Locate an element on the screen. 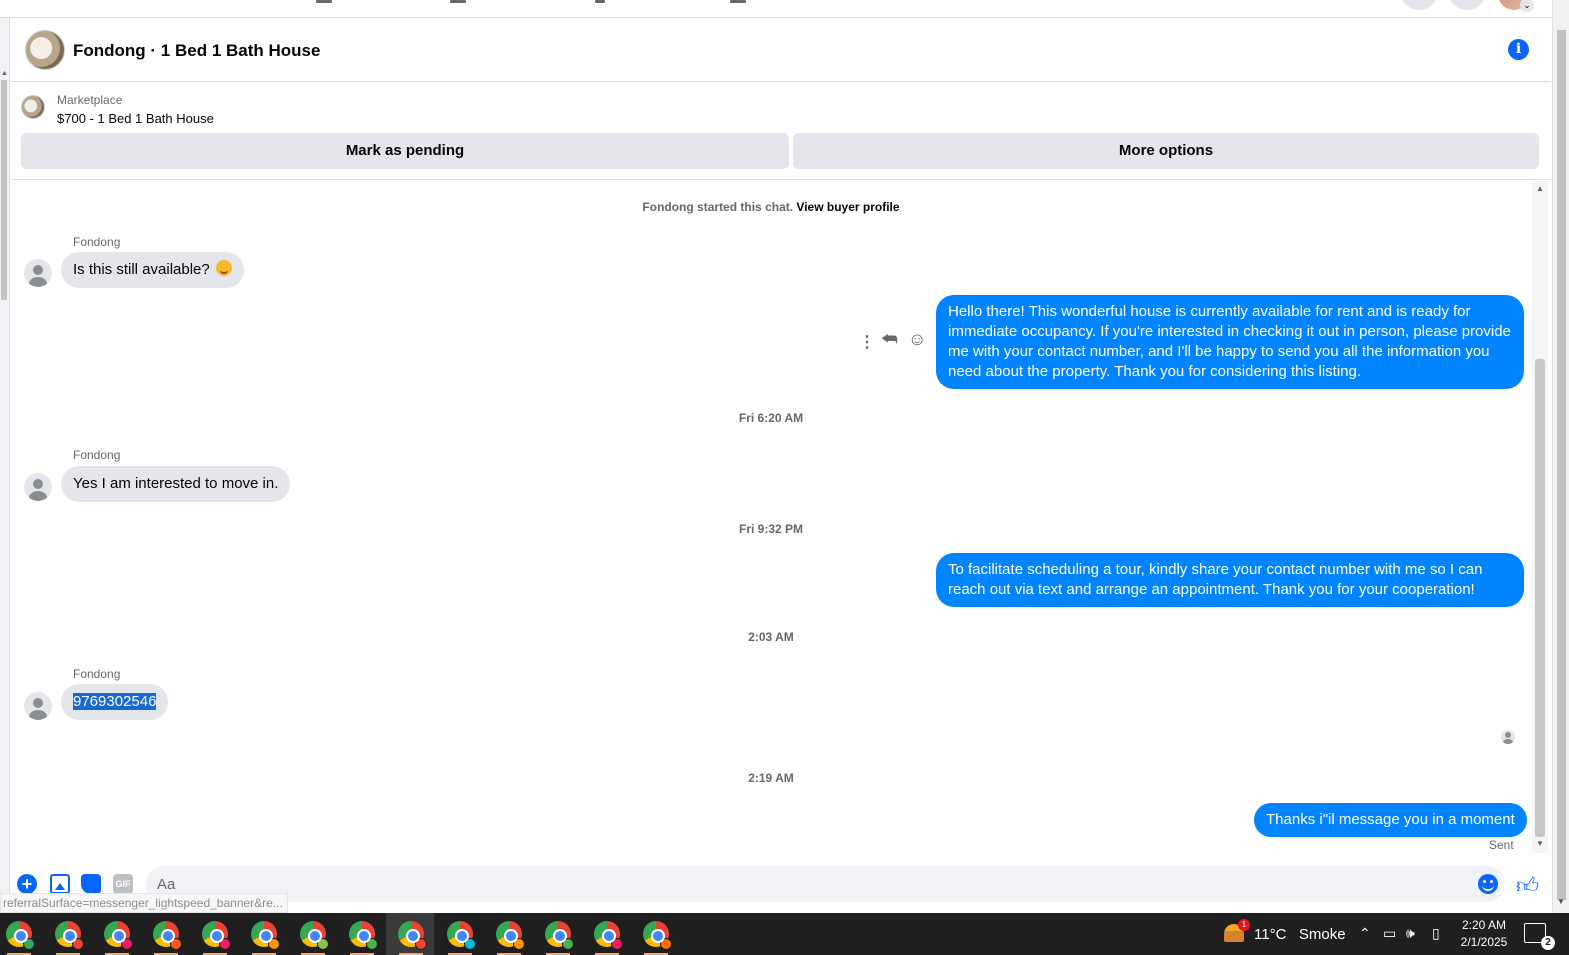 The height and width of the screenshot is (955, 1569). timestamp: 2:03 AM is located at coordinates (771, 637).